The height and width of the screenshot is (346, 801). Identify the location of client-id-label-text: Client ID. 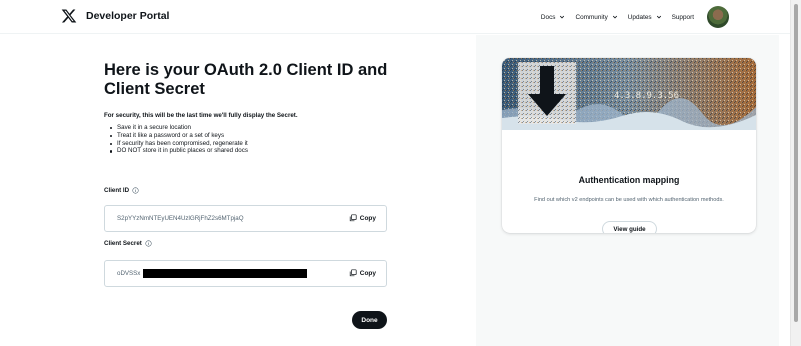
(117, 190).